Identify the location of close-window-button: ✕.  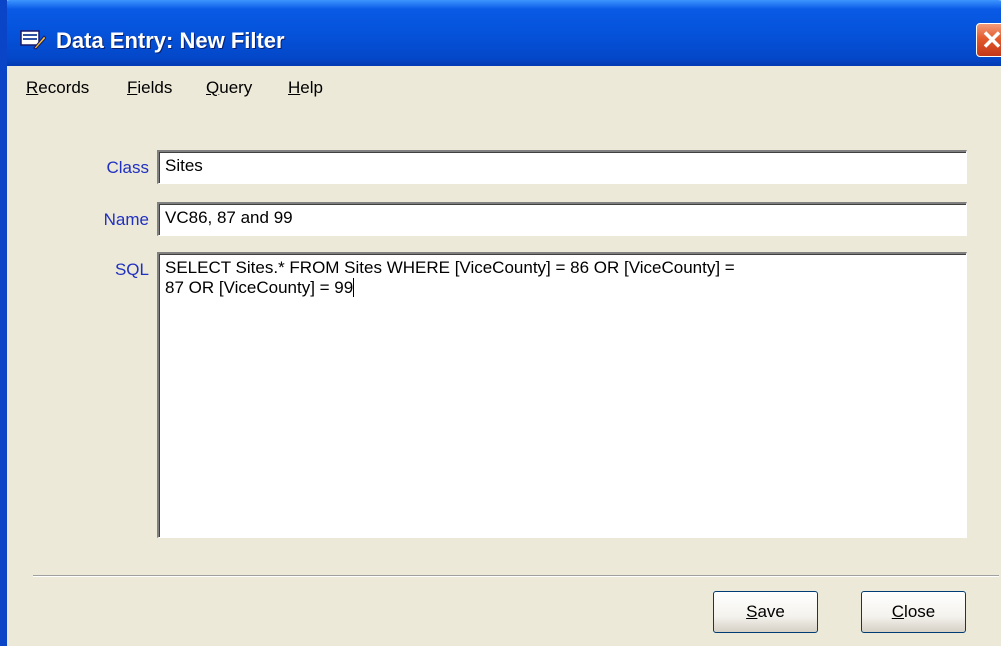
(988, 40).